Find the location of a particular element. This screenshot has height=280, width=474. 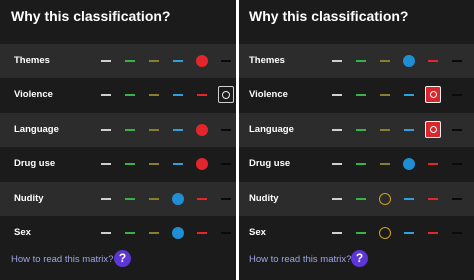

red-dot-icon is located at coordinates (202, 61).